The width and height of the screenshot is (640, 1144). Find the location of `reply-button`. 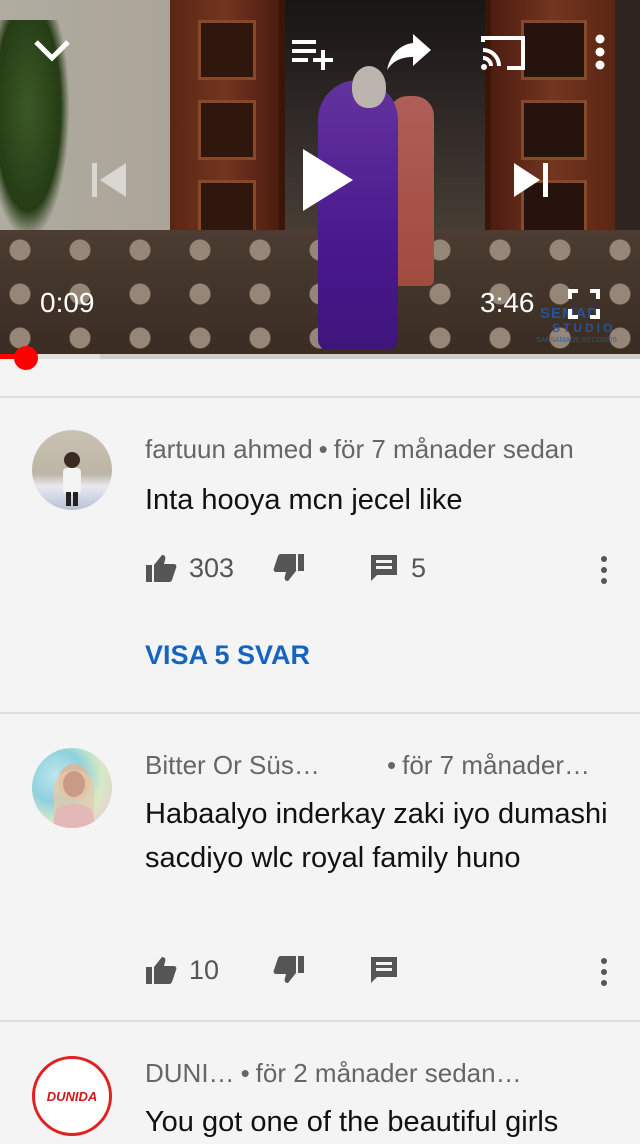

reply-button is located at coordinates (384, 970).